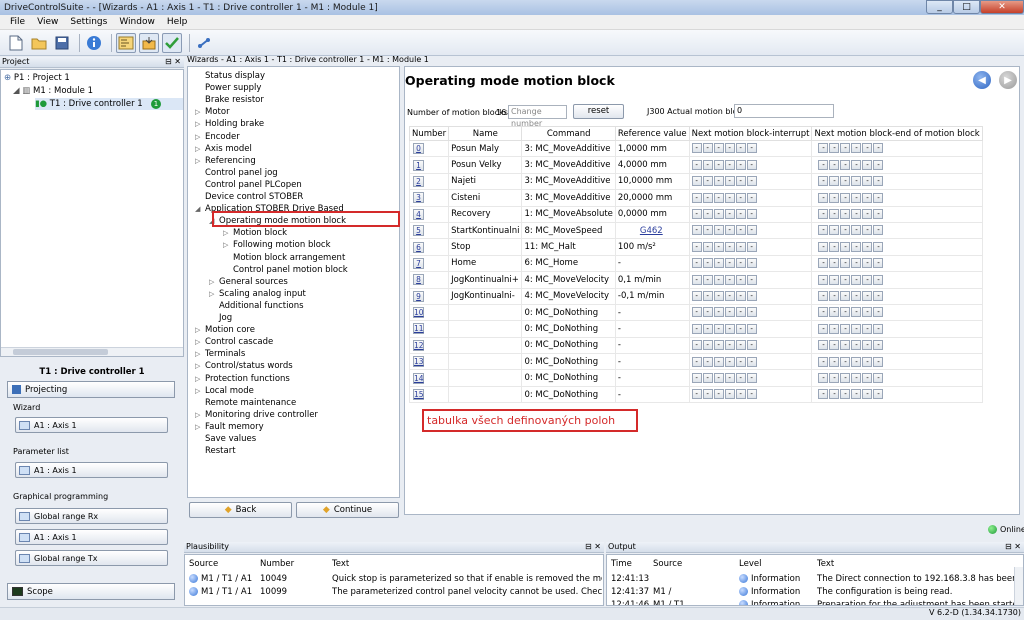  What do you see at coordinates (53, 91) in the screenshot?
I see `tree-node-module: ◢ ▥ M1 : Module 1` at bounding box center [53, 91].